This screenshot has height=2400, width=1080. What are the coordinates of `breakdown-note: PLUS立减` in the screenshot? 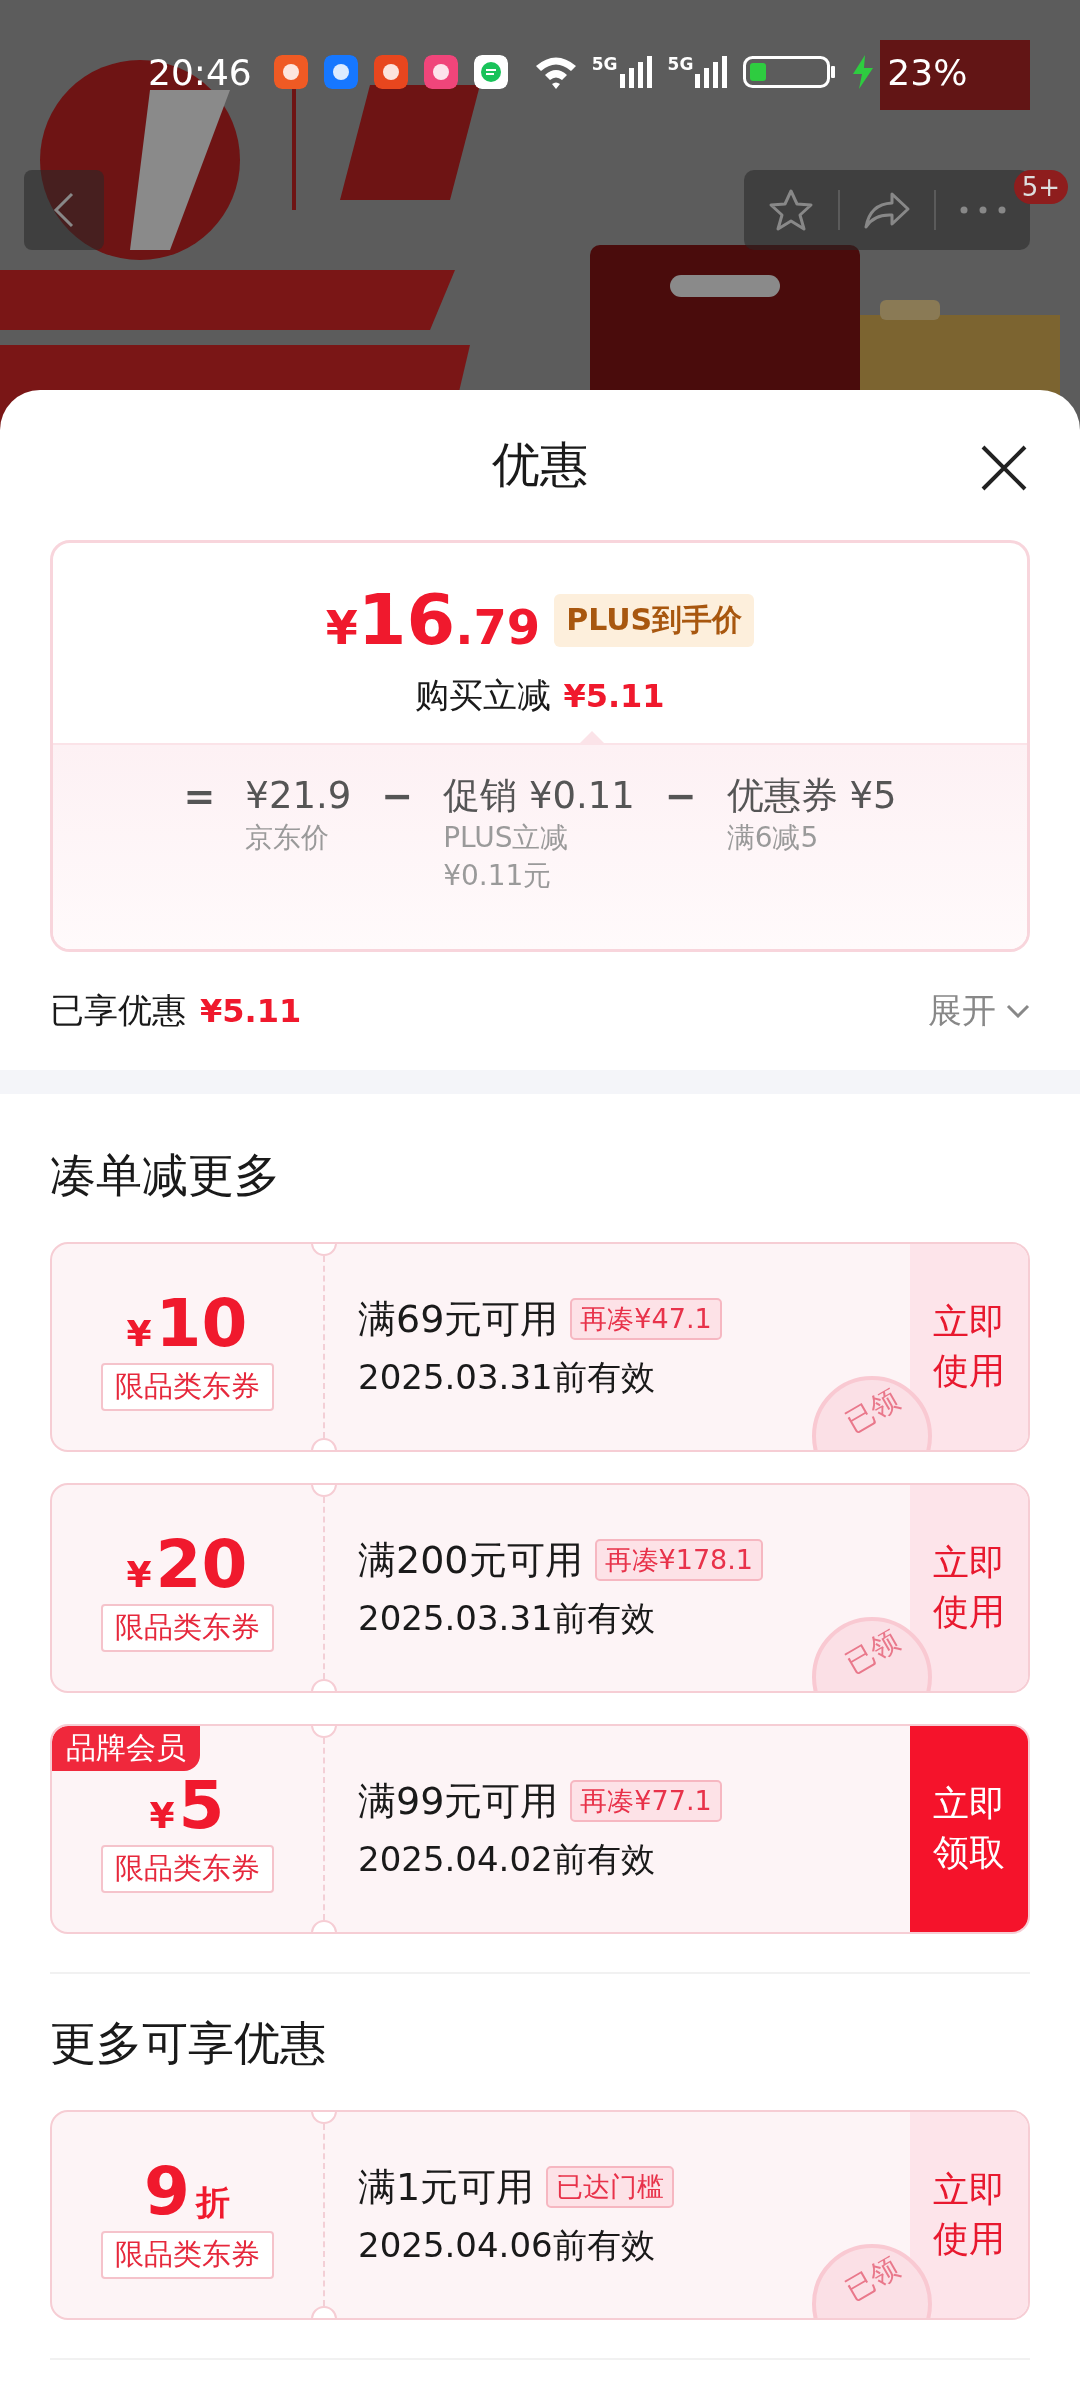 It's located at (506, 838).